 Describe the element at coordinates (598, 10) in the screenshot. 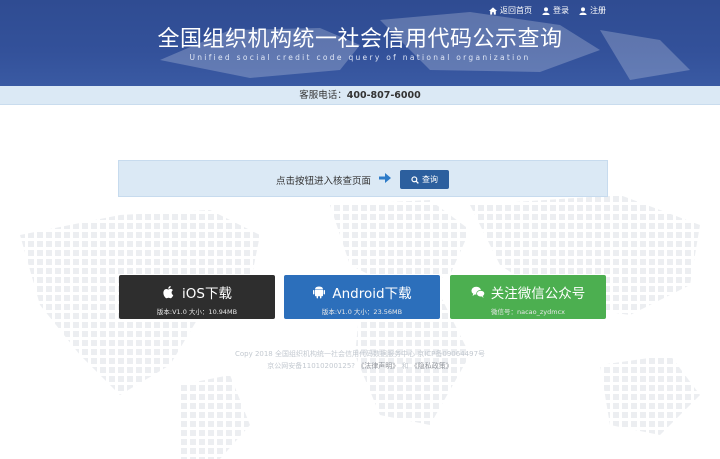

I see `register-link-label: 注册` at that location.